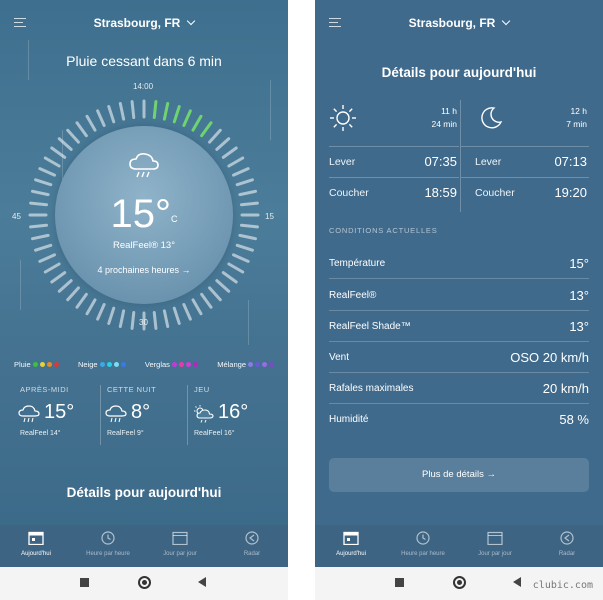 The height and width of the screenshot is (600, 603). Describe the element at coordinates (230, 415) in the screenshot. I see `forecast-thursday: JEU 16° RealFeel 16°` at that location.